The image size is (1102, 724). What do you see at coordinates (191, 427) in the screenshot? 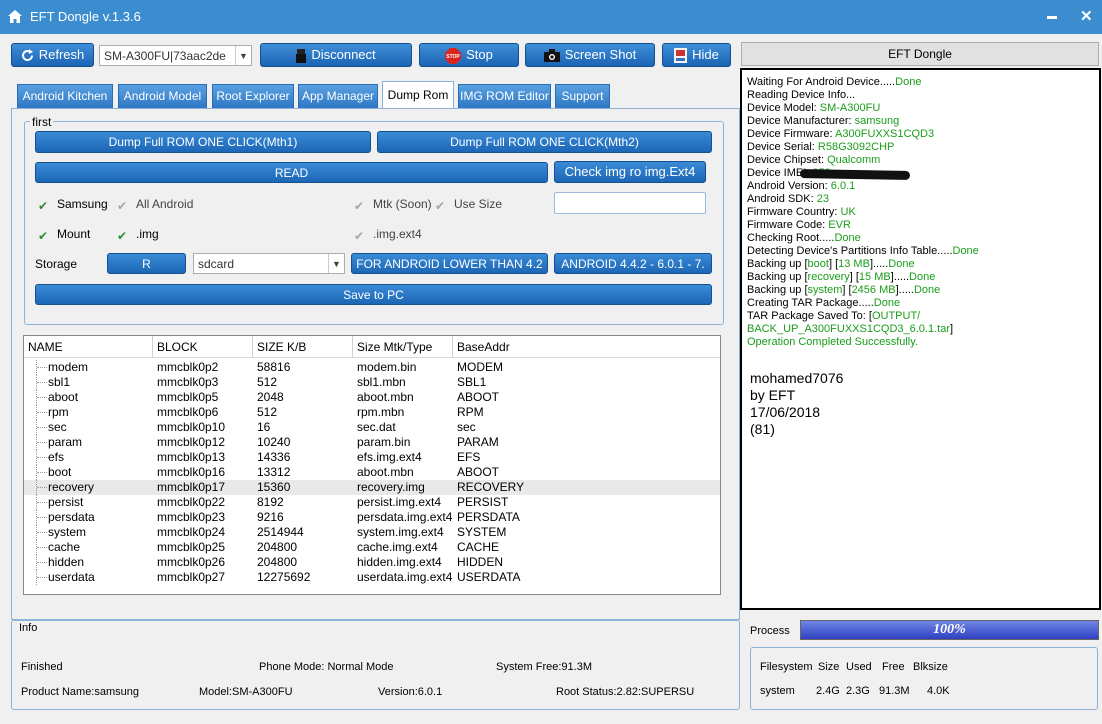
I see `table-cell: mmcblk0p10` at bounding box center [191, 427].